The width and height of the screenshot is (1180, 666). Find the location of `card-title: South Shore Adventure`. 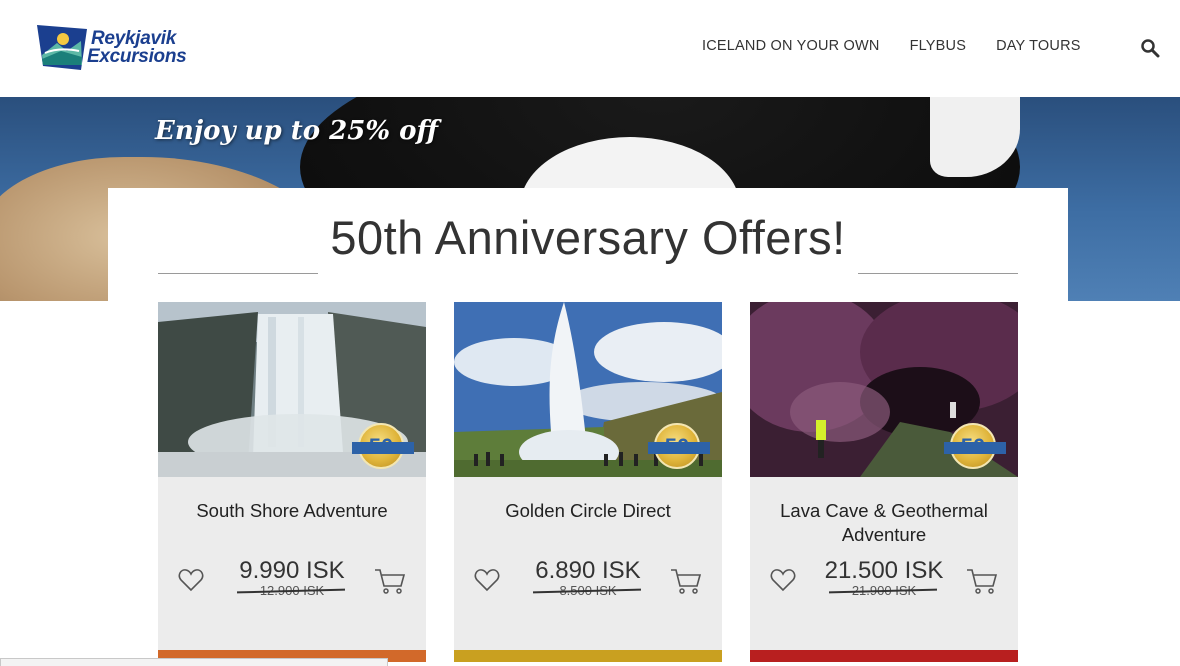

card-title: South Shore Adventure is located at coordinates (292, 511).